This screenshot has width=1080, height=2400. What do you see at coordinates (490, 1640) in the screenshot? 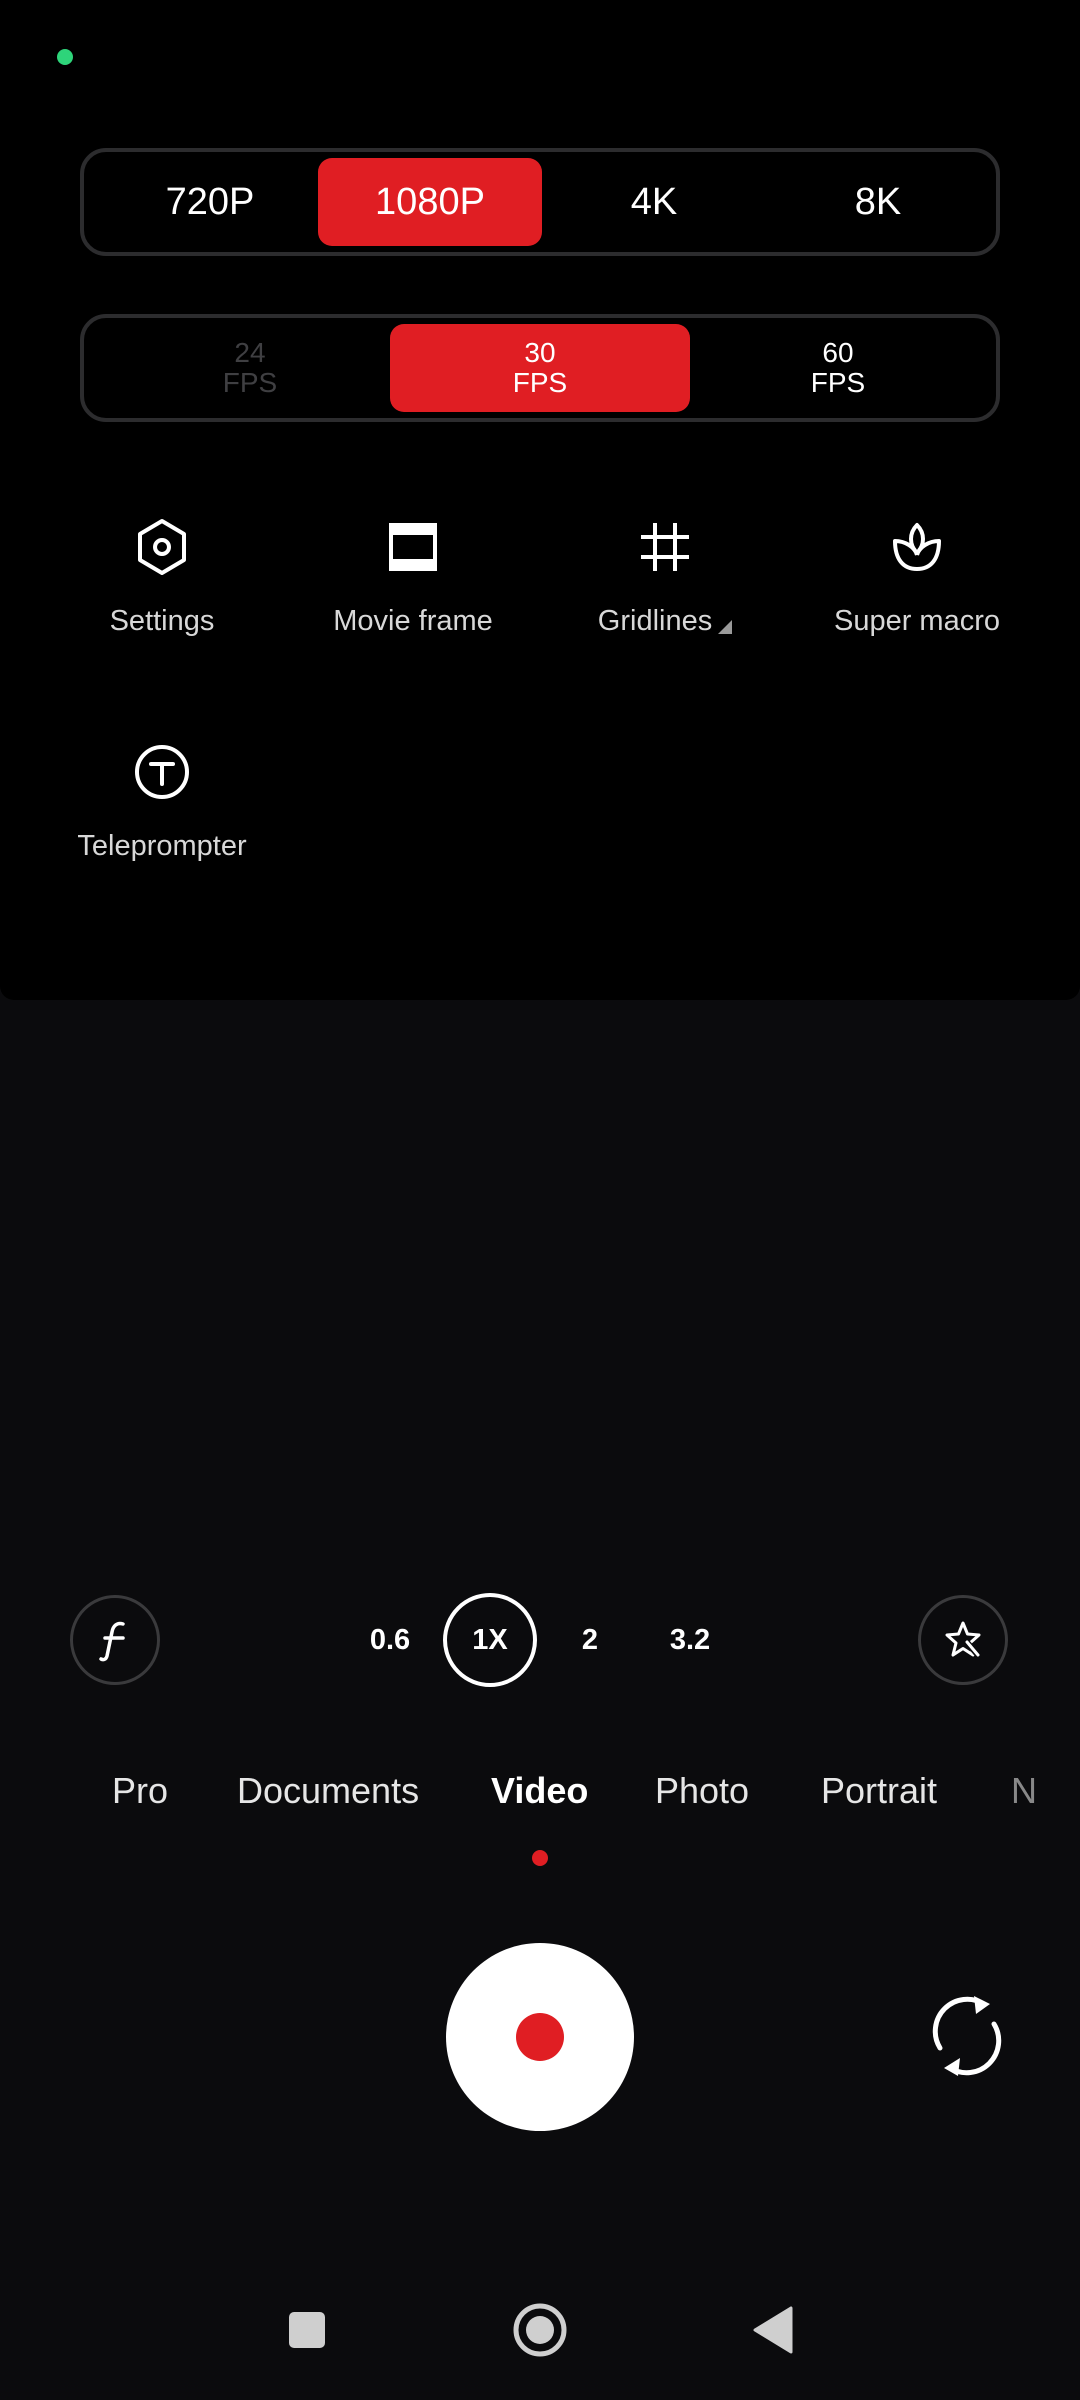
I see `zoom-option-1x: 1X` at bounding box center [490, 1640].